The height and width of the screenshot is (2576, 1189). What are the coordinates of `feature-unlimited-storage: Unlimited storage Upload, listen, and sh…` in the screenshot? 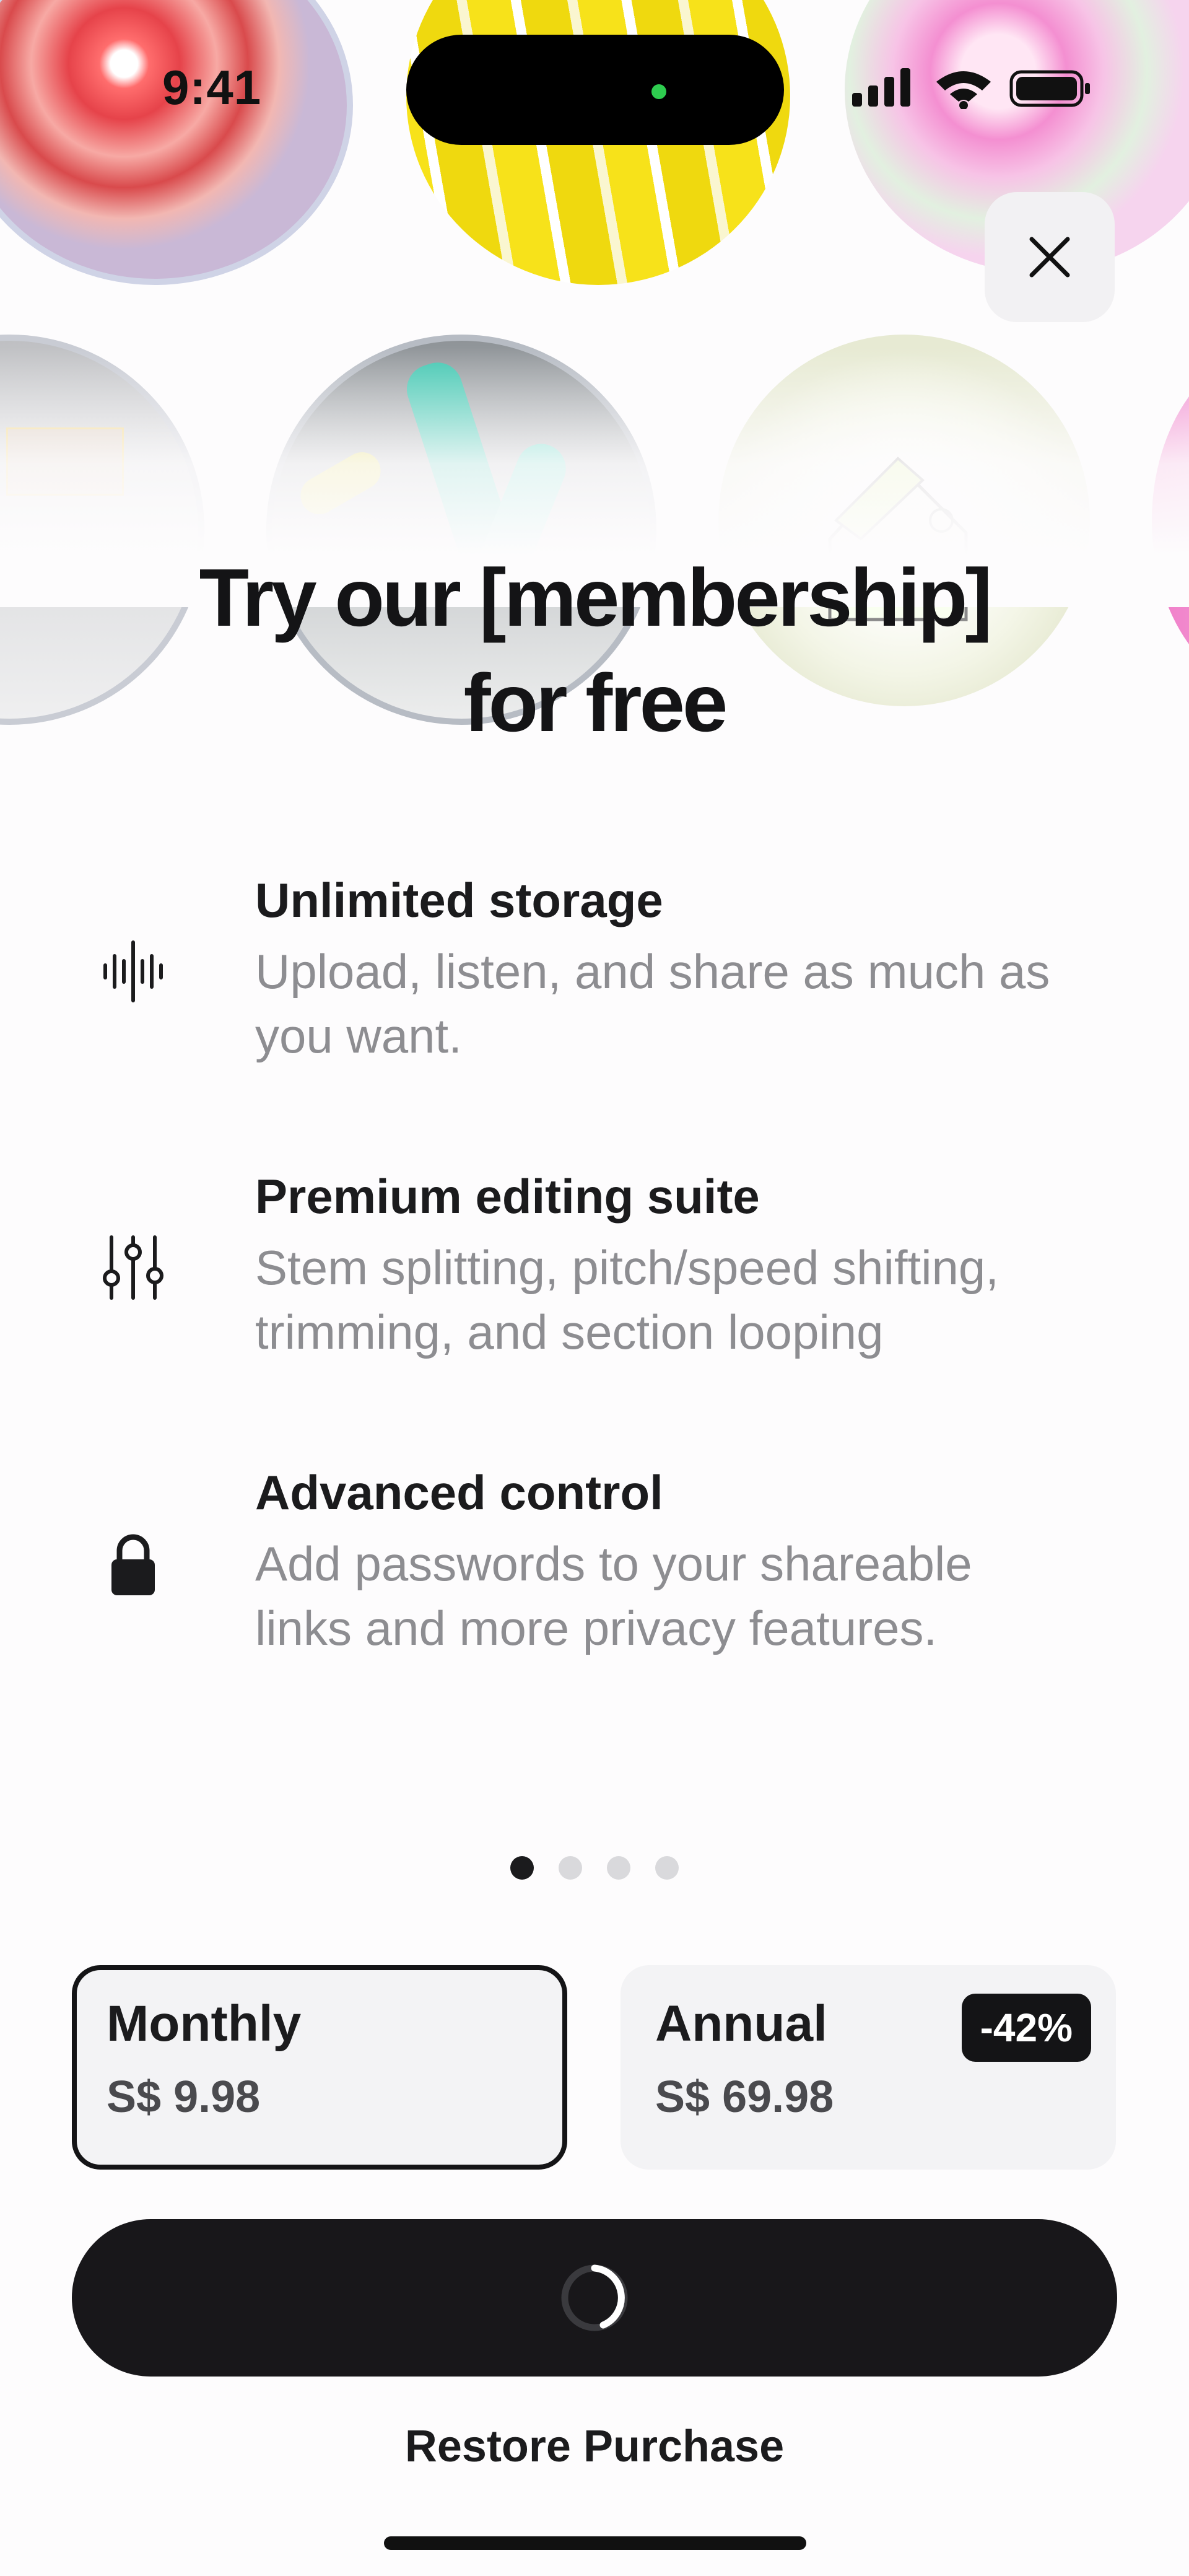 It's located at (594, 971).